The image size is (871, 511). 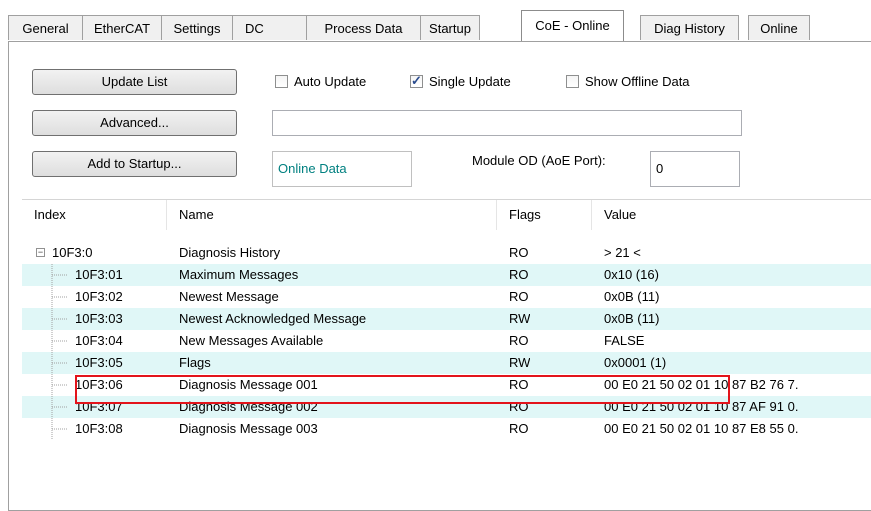 What do you see at coordinates (779, 27) in the screenshot?
I see `tab-online: Online` at bounding box center [779, 27].